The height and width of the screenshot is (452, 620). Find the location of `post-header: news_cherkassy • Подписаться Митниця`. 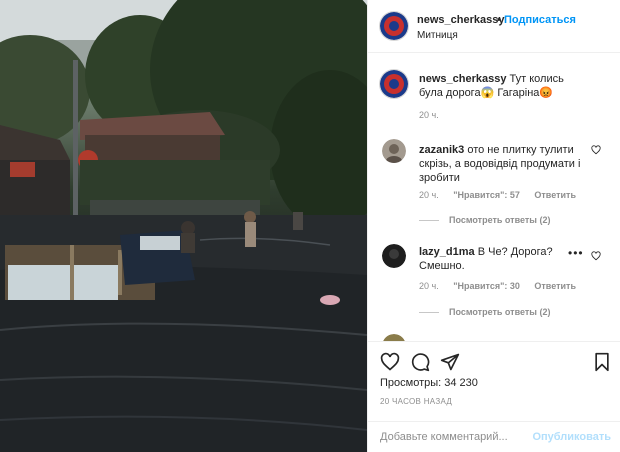

post-header: news_cherkassy • Подписаться Митниця is located at coordinates (494, 26).